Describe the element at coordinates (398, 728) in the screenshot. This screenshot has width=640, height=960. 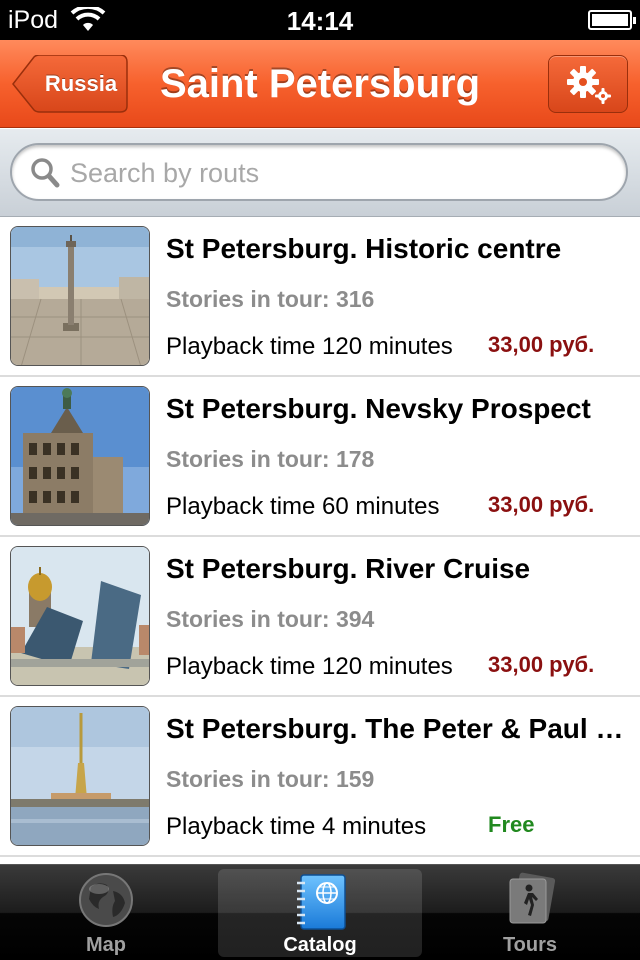
I see `tour-title: St Petersburg. The Peter & Paul Fortress` at that location.